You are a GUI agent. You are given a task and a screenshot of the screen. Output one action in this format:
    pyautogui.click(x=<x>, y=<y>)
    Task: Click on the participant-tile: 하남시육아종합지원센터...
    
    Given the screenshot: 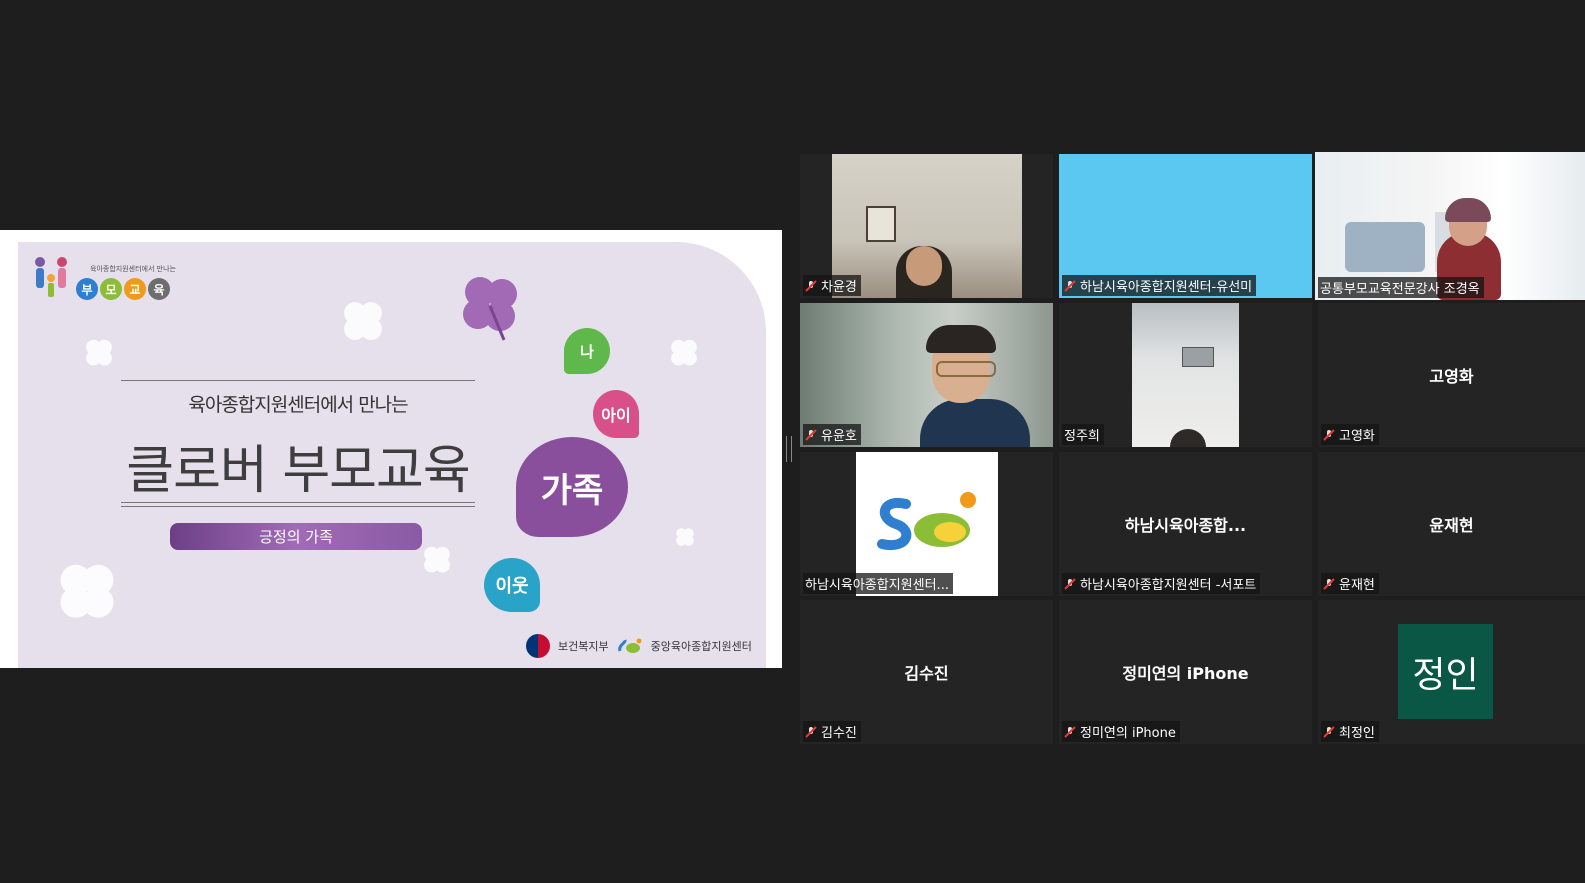 What is the action you would take?
    pyautogui.click(x=926, y=524)
    